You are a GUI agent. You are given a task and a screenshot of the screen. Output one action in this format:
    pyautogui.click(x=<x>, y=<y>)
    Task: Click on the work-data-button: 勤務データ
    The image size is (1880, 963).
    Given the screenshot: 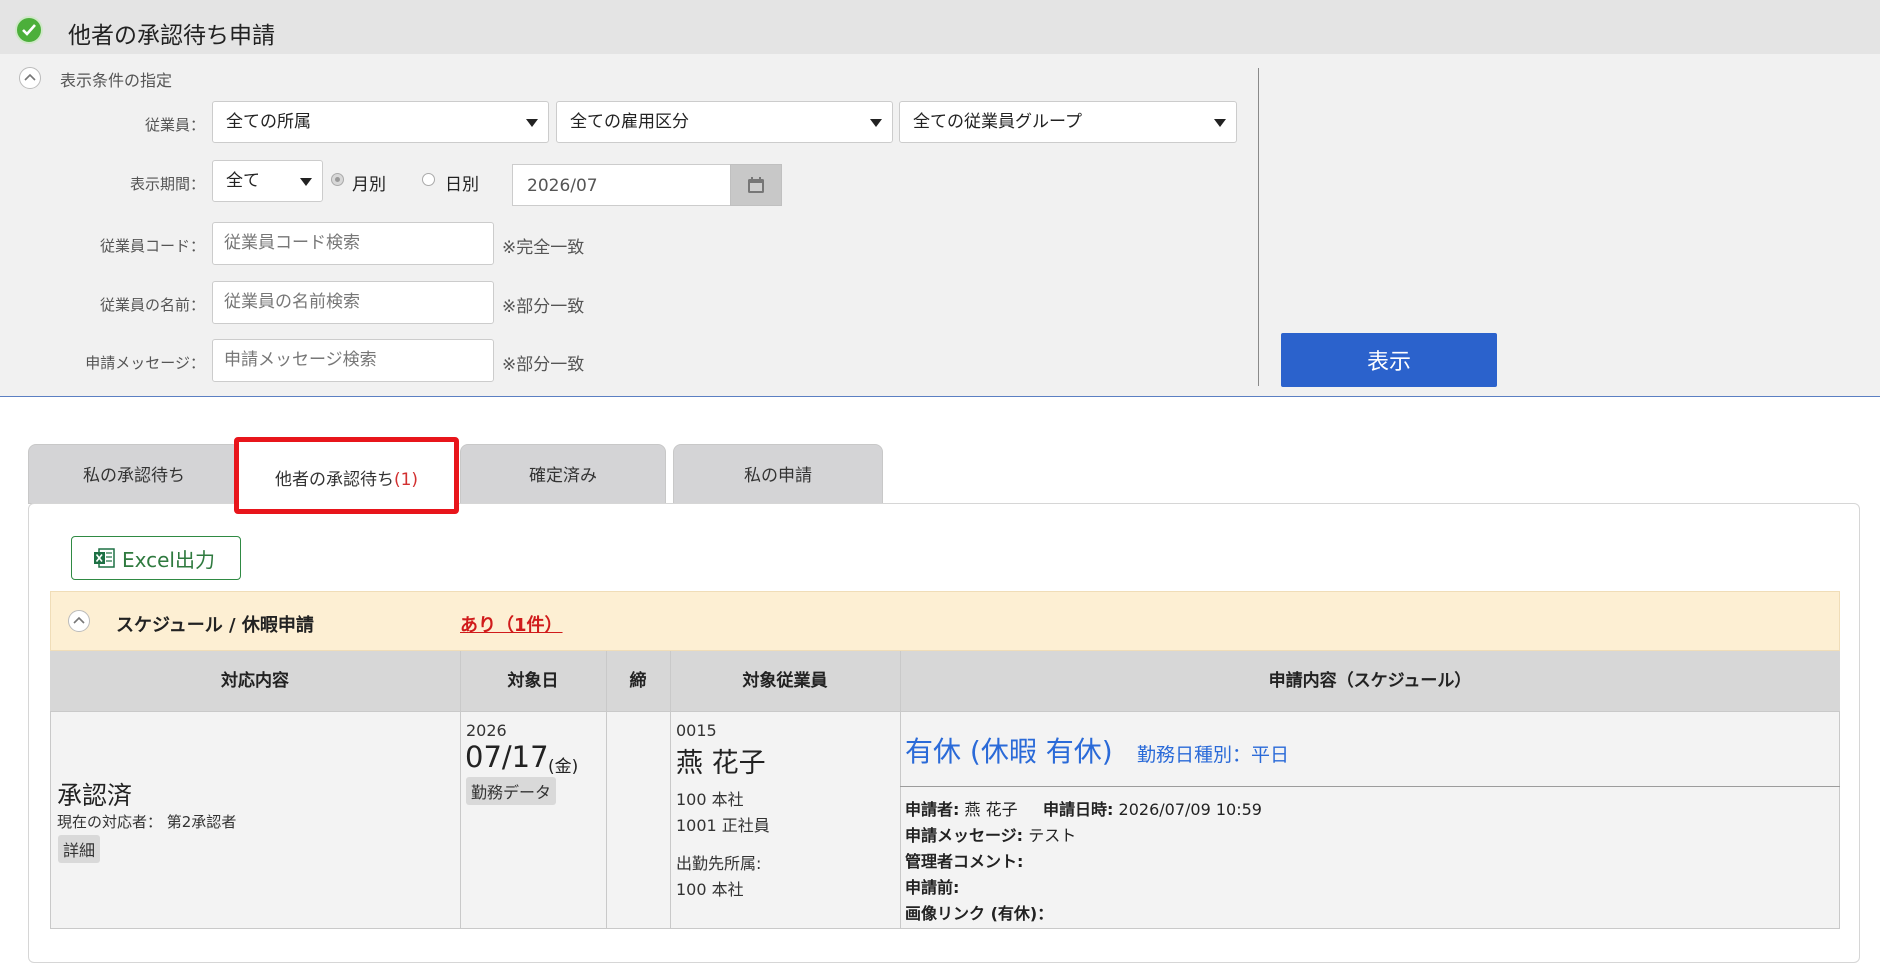 What is the action you would take?
    pyautogui.click(x=511, y=791)
    